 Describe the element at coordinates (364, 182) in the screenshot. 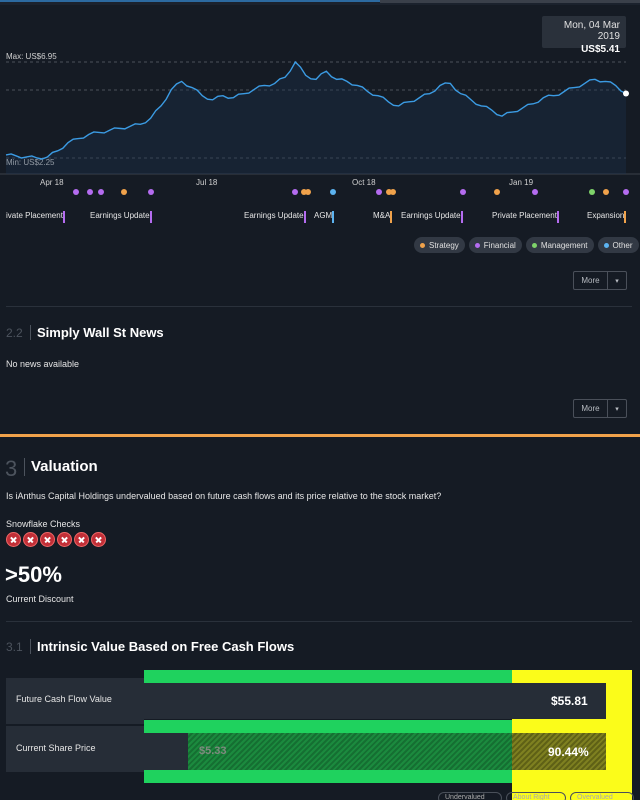

I see `x-label-oct: Oct 18` at that location.